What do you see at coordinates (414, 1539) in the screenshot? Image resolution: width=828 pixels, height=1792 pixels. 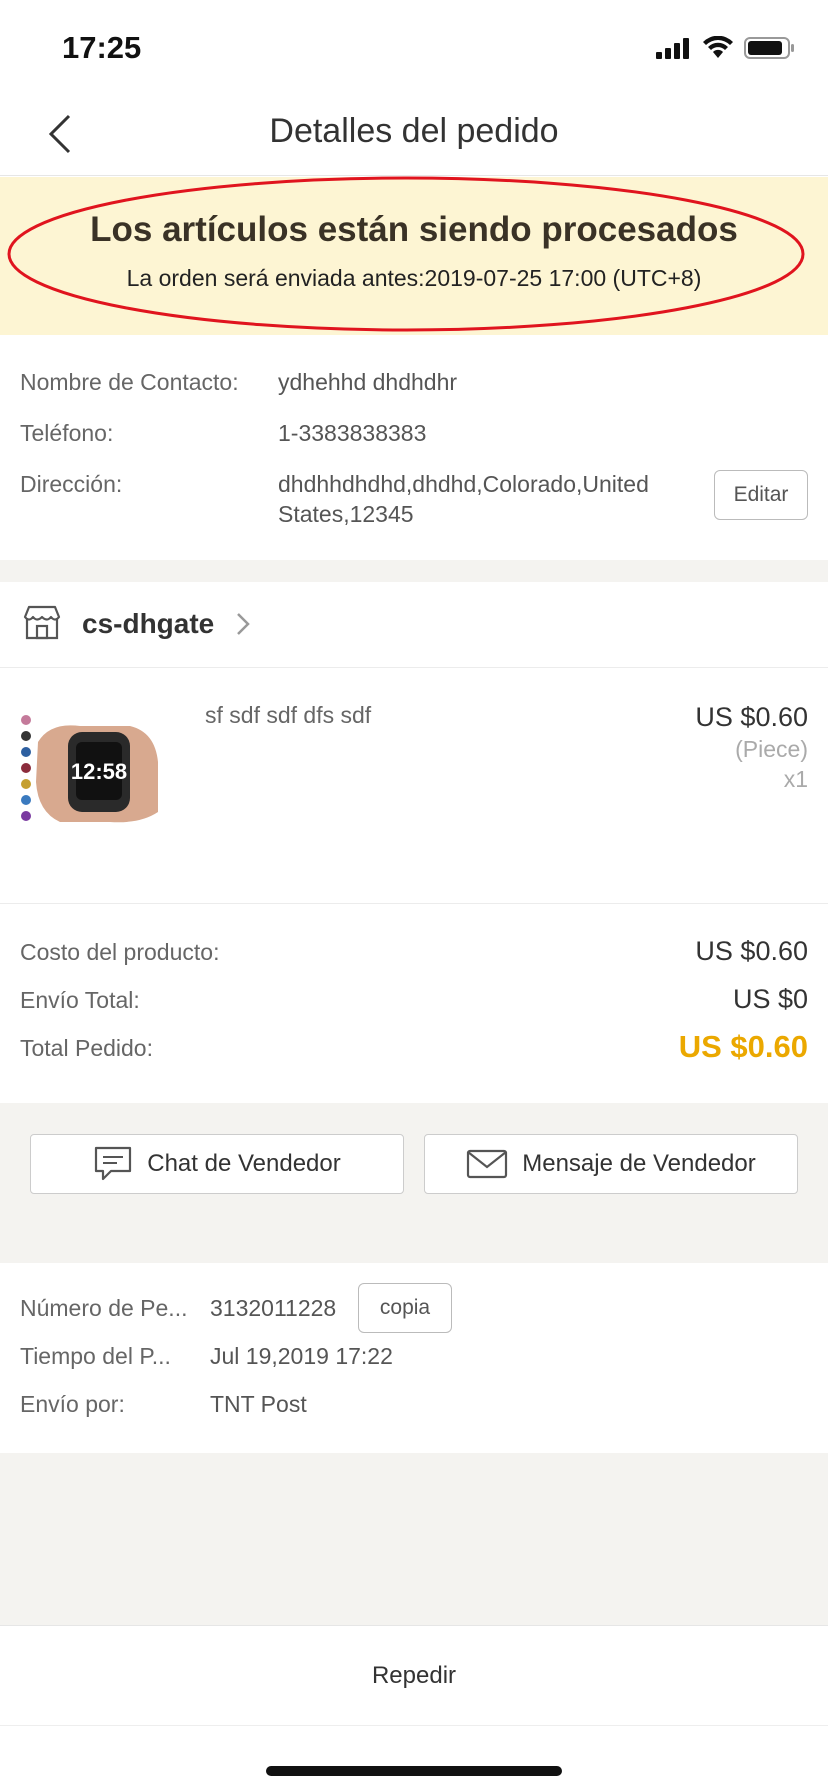 I see `empty-area` at bounding box center [414, 1539].